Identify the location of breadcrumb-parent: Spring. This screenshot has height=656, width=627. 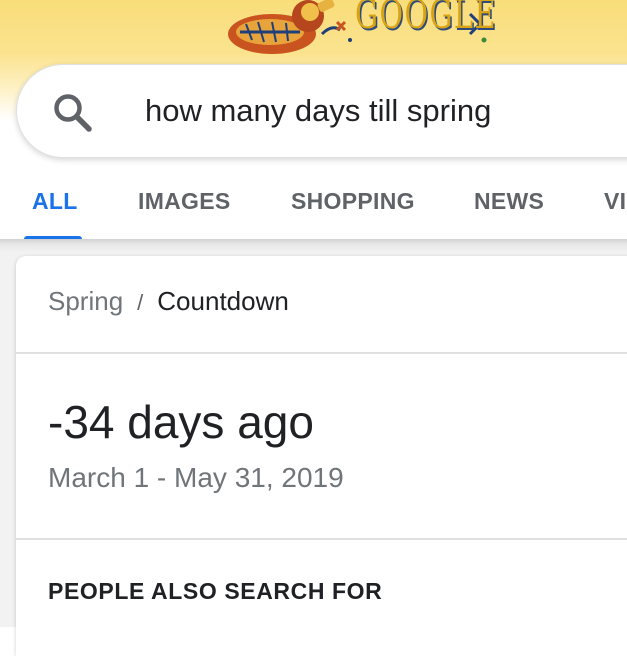
(85, 301).